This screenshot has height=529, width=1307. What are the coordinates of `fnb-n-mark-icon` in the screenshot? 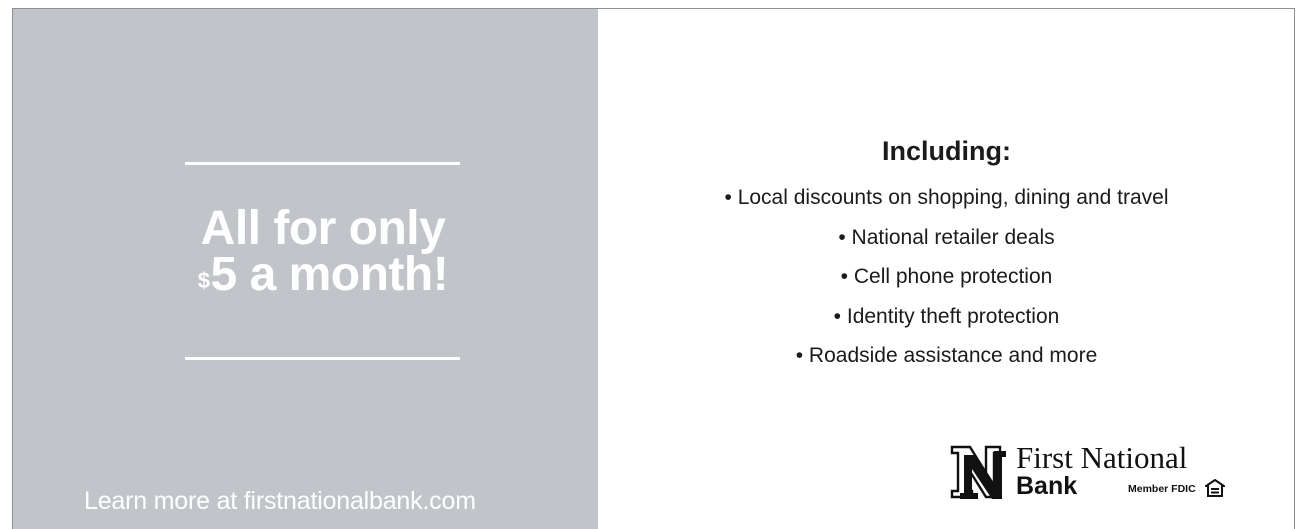 It's located at (978, 472).